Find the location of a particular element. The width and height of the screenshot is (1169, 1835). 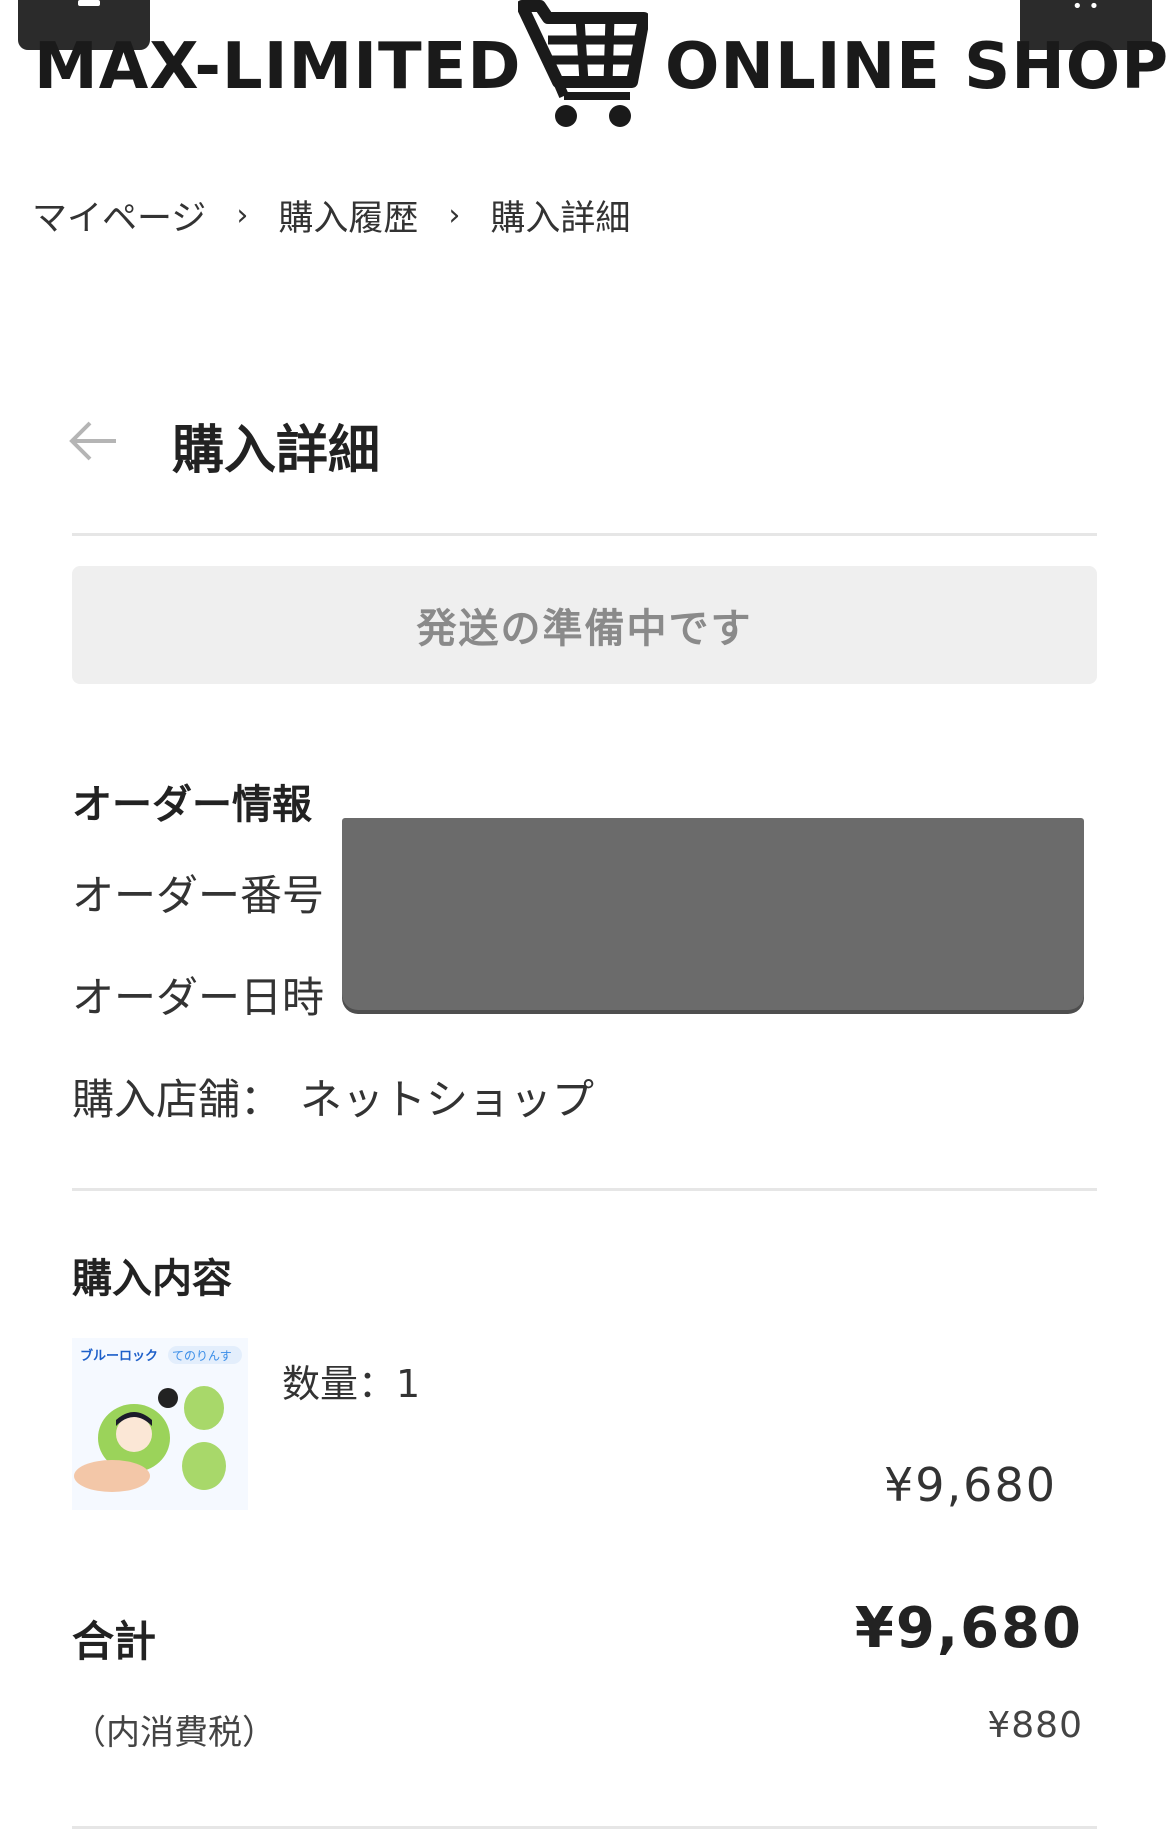

back-arrow-icon is located at coordinates (94, 441).